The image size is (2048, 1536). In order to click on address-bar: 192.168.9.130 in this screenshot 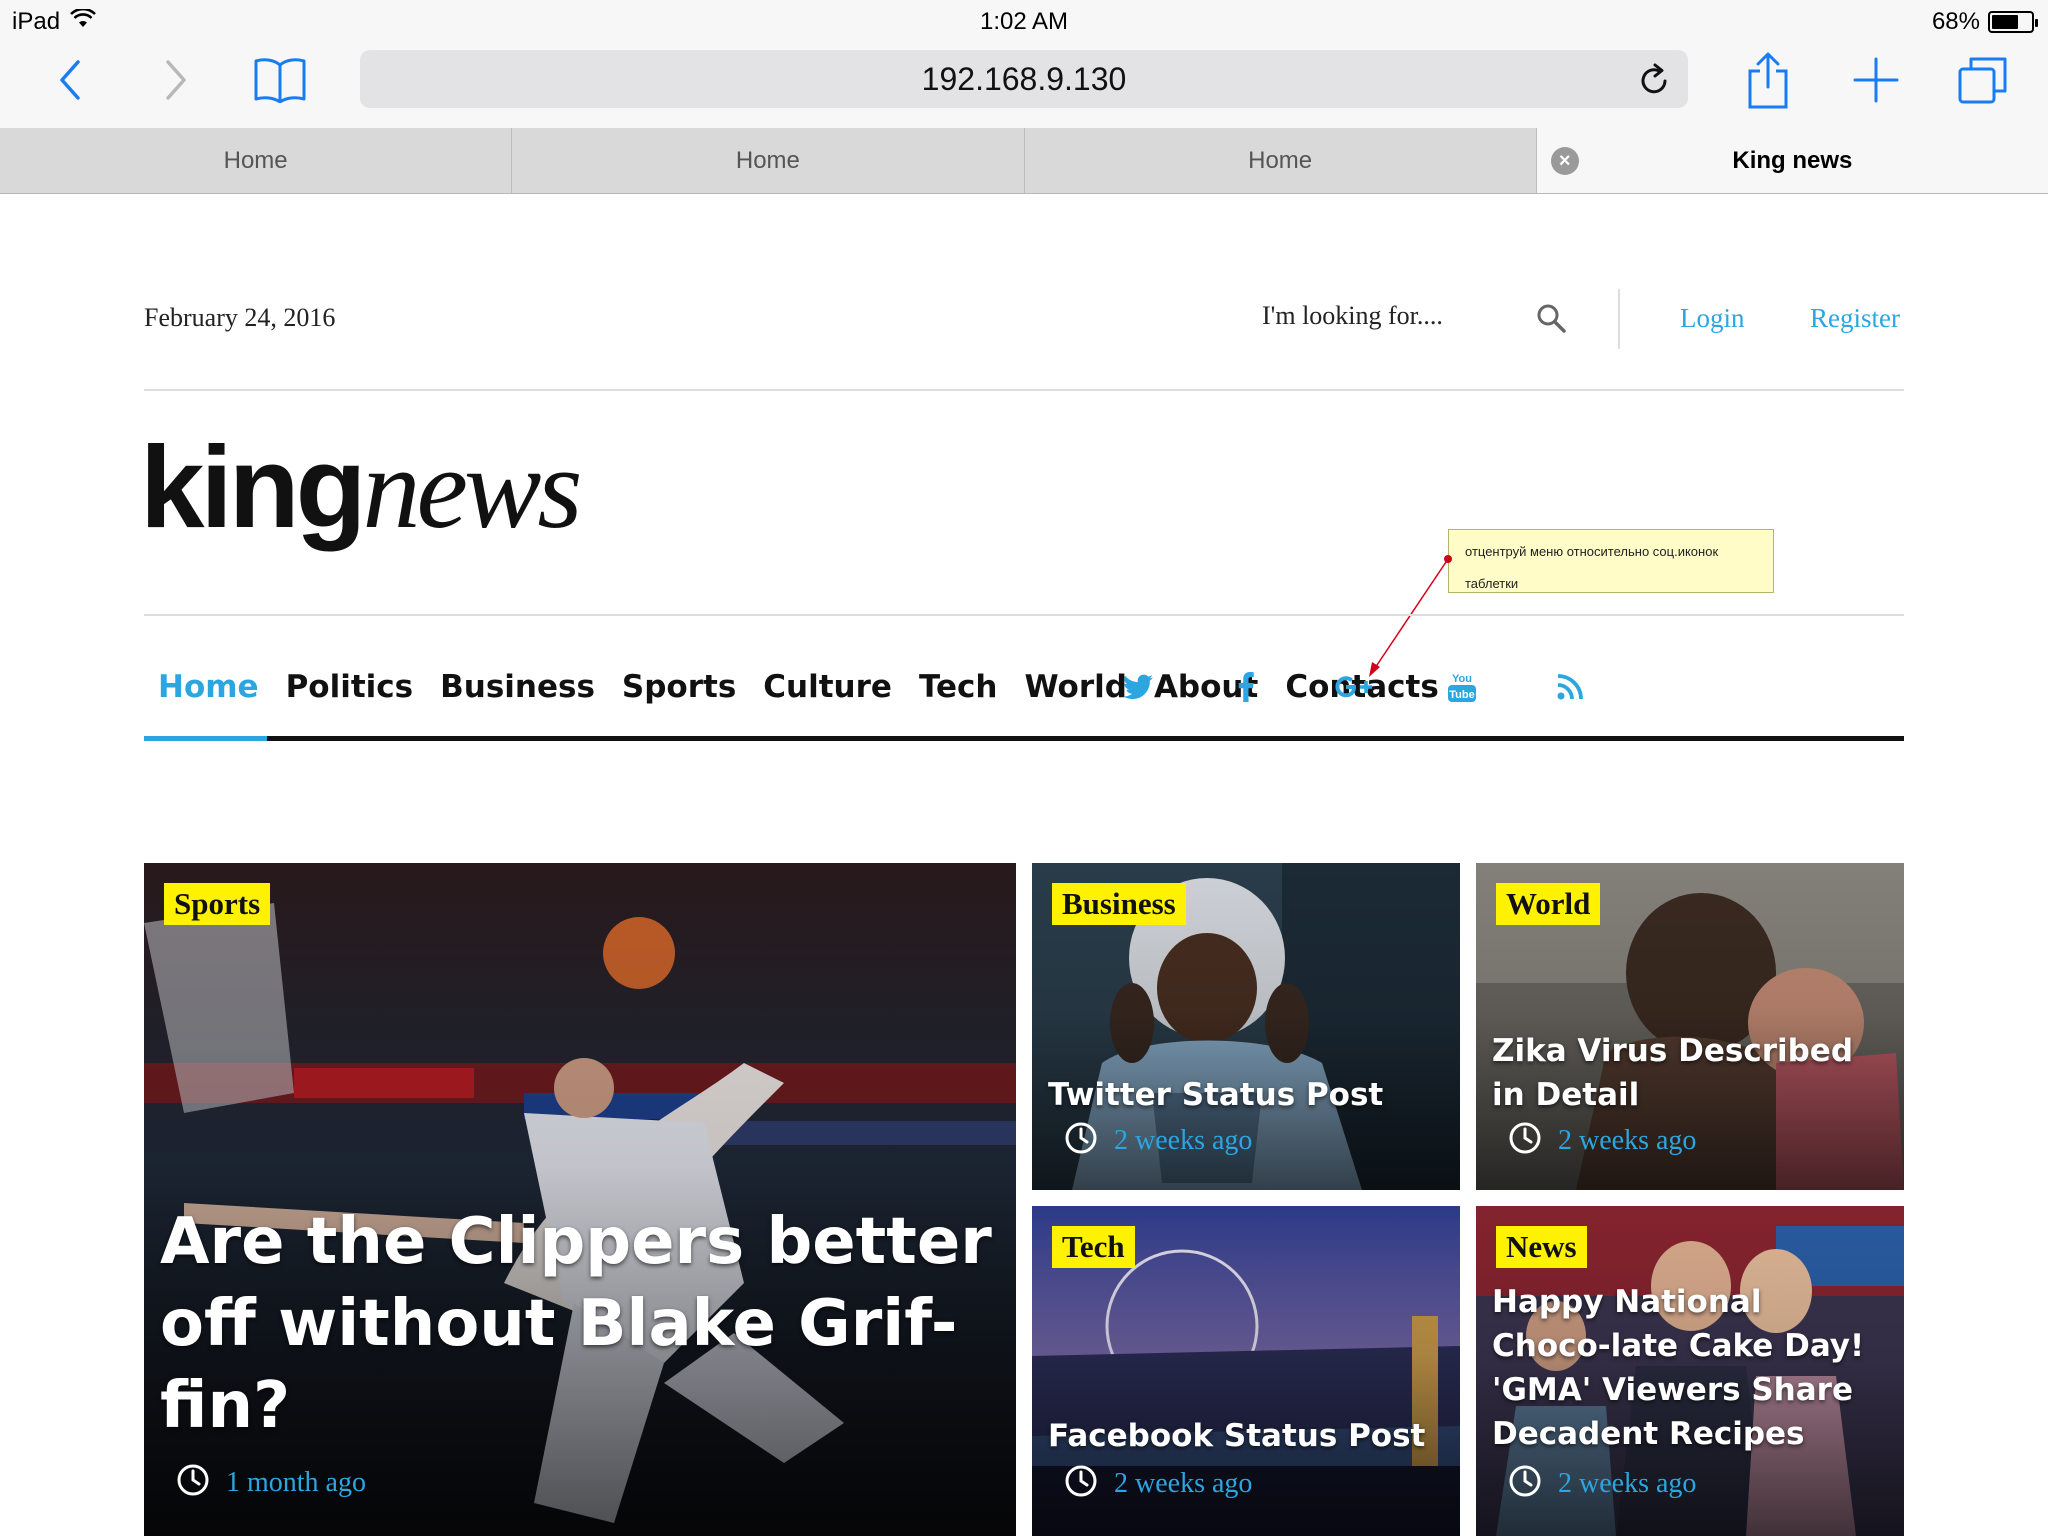, I will do `click(1024, 79)`.